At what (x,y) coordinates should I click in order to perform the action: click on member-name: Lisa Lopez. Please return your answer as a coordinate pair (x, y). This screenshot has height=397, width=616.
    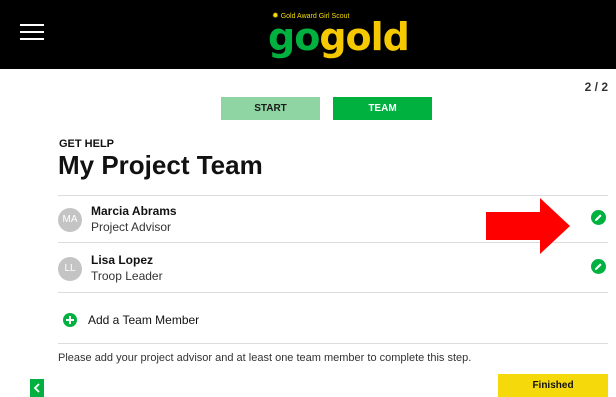
    Looking at the image, I should click on (122, 260).